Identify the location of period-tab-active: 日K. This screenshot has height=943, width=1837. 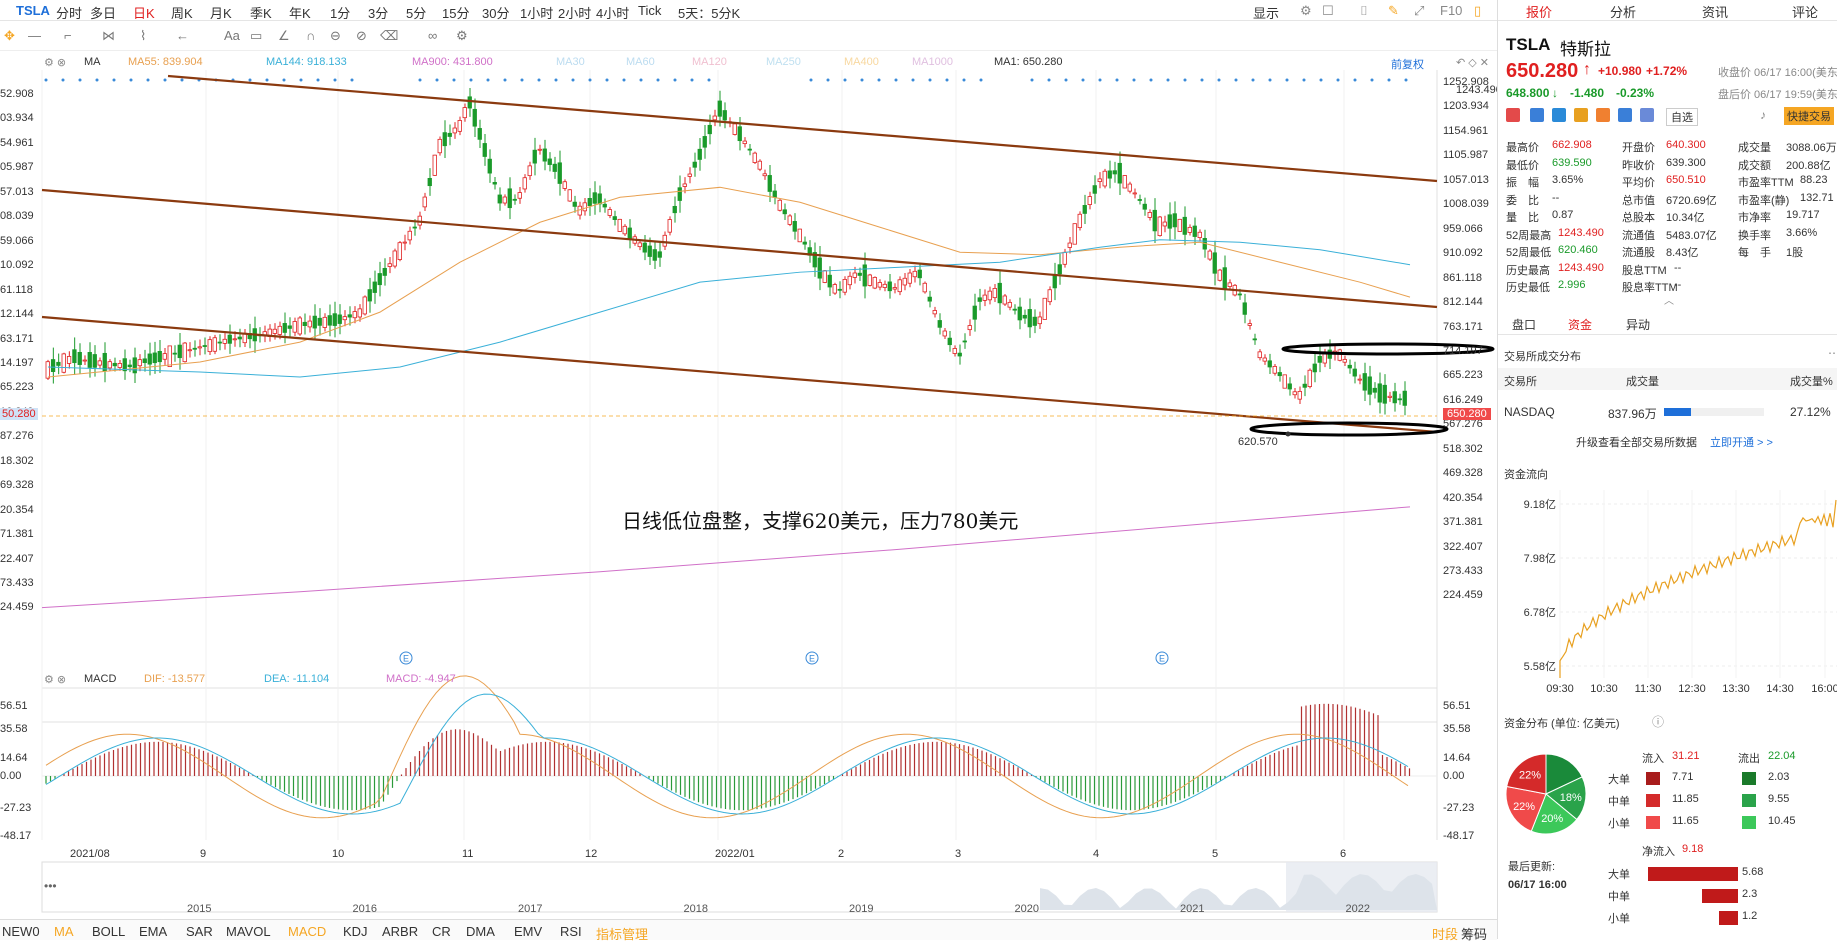
(144, 12).